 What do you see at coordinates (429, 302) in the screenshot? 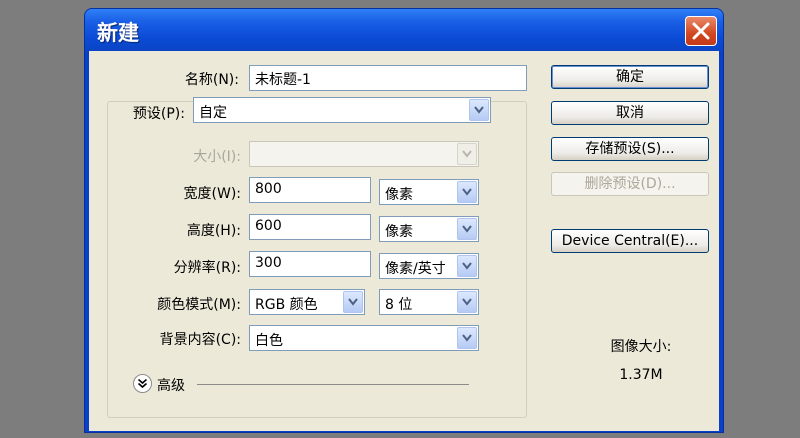
I see `bit-depth-select: 8 位` at bounding box center [429, 302].